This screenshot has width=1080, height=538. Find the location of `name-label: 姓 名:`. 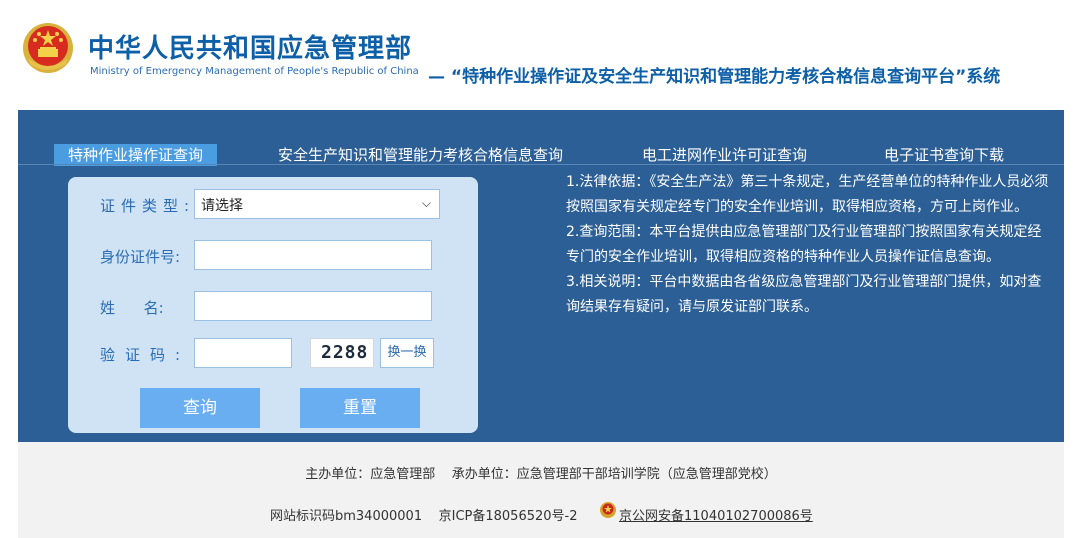

name-label: 姓 名: is located at coordinates (132, 308).